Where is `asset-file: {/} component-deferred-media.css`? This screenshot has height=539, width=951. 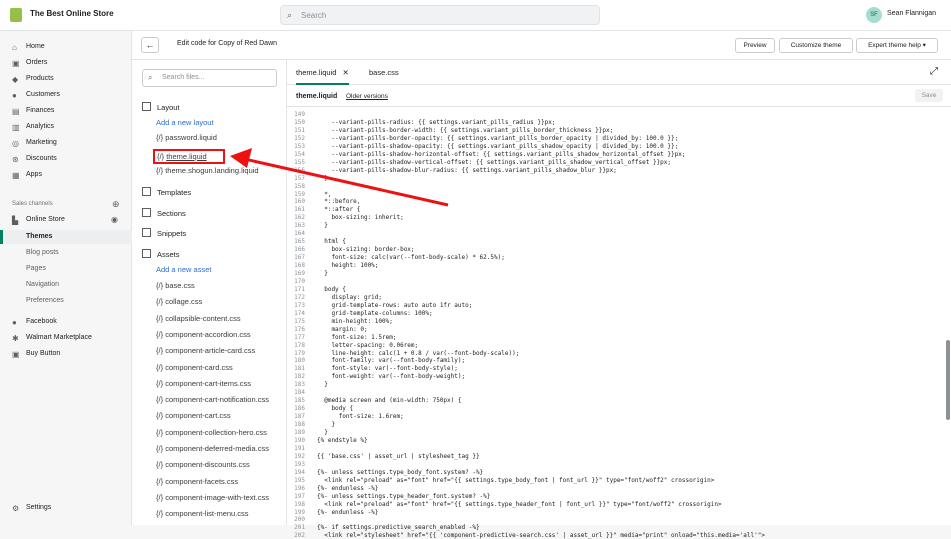 asset-file: {/} component-deferred-media.css is located at coordinates (221, 448).